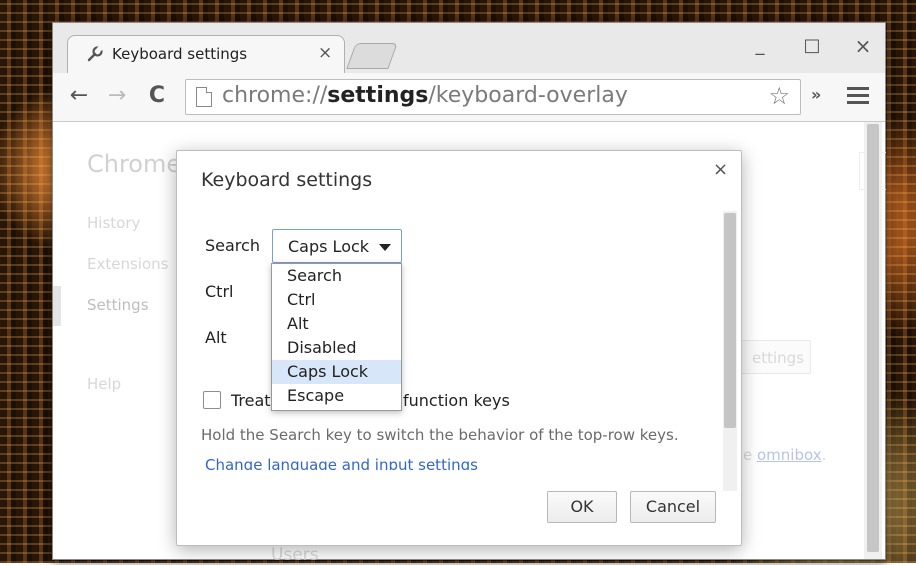 The width and height of the screenshot is (916, 565). What do you see at coordinates (336, 348) in the screenshot?
I see `option-disabled: Disabled` at bounding box center [336, 348].